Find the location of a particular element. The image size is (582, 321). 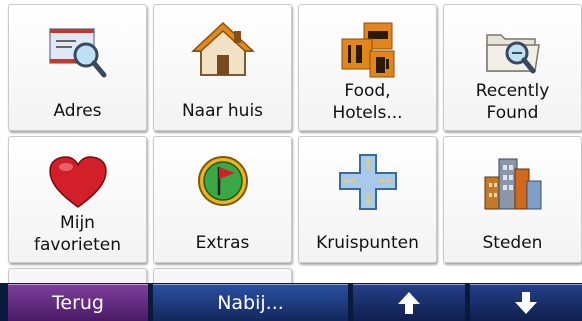

back-button: Terug is located at coordinates (78, 302).